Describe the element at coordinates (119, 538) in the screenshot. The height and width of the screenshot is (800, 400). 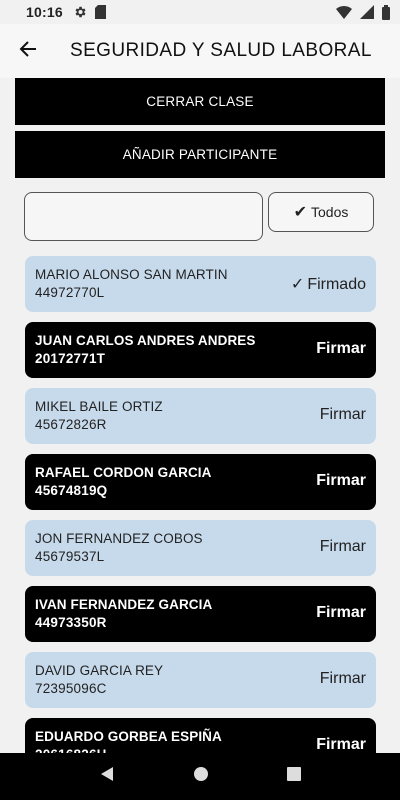
I see `participant-name: JON FERNANDEZ COBOS` at that location.